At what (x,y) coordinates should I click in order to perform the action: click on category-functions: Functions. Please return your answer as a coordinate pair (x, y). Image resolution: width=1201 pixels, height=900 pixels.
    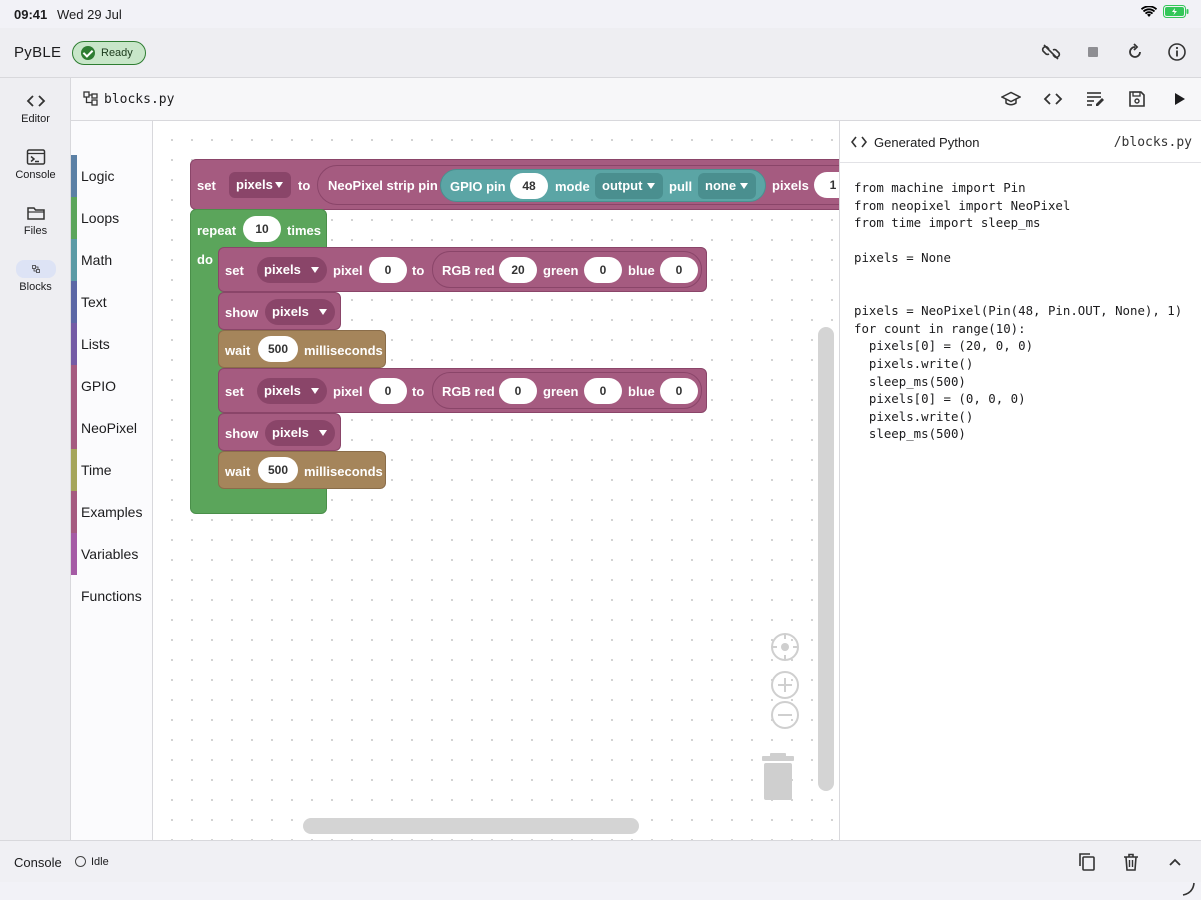
    Looking at the image, I should click on (112, 596).